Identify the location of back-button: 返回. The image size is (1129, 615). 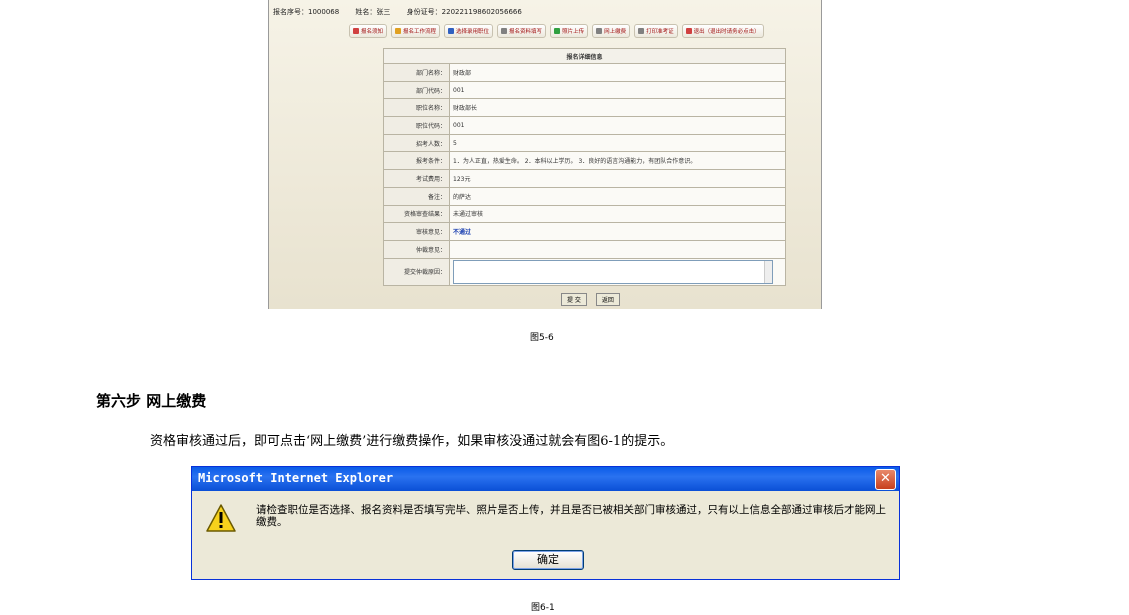
(607, 299).